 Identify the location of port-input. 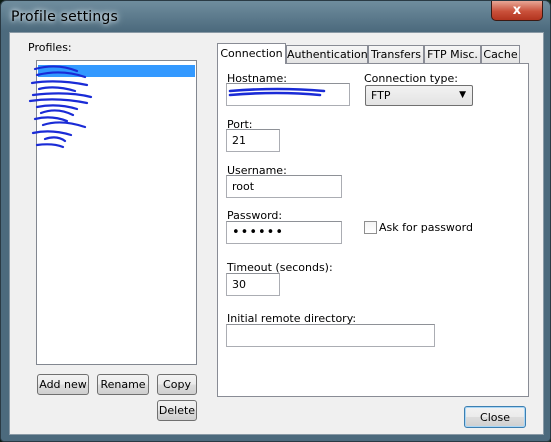
(253, 140).